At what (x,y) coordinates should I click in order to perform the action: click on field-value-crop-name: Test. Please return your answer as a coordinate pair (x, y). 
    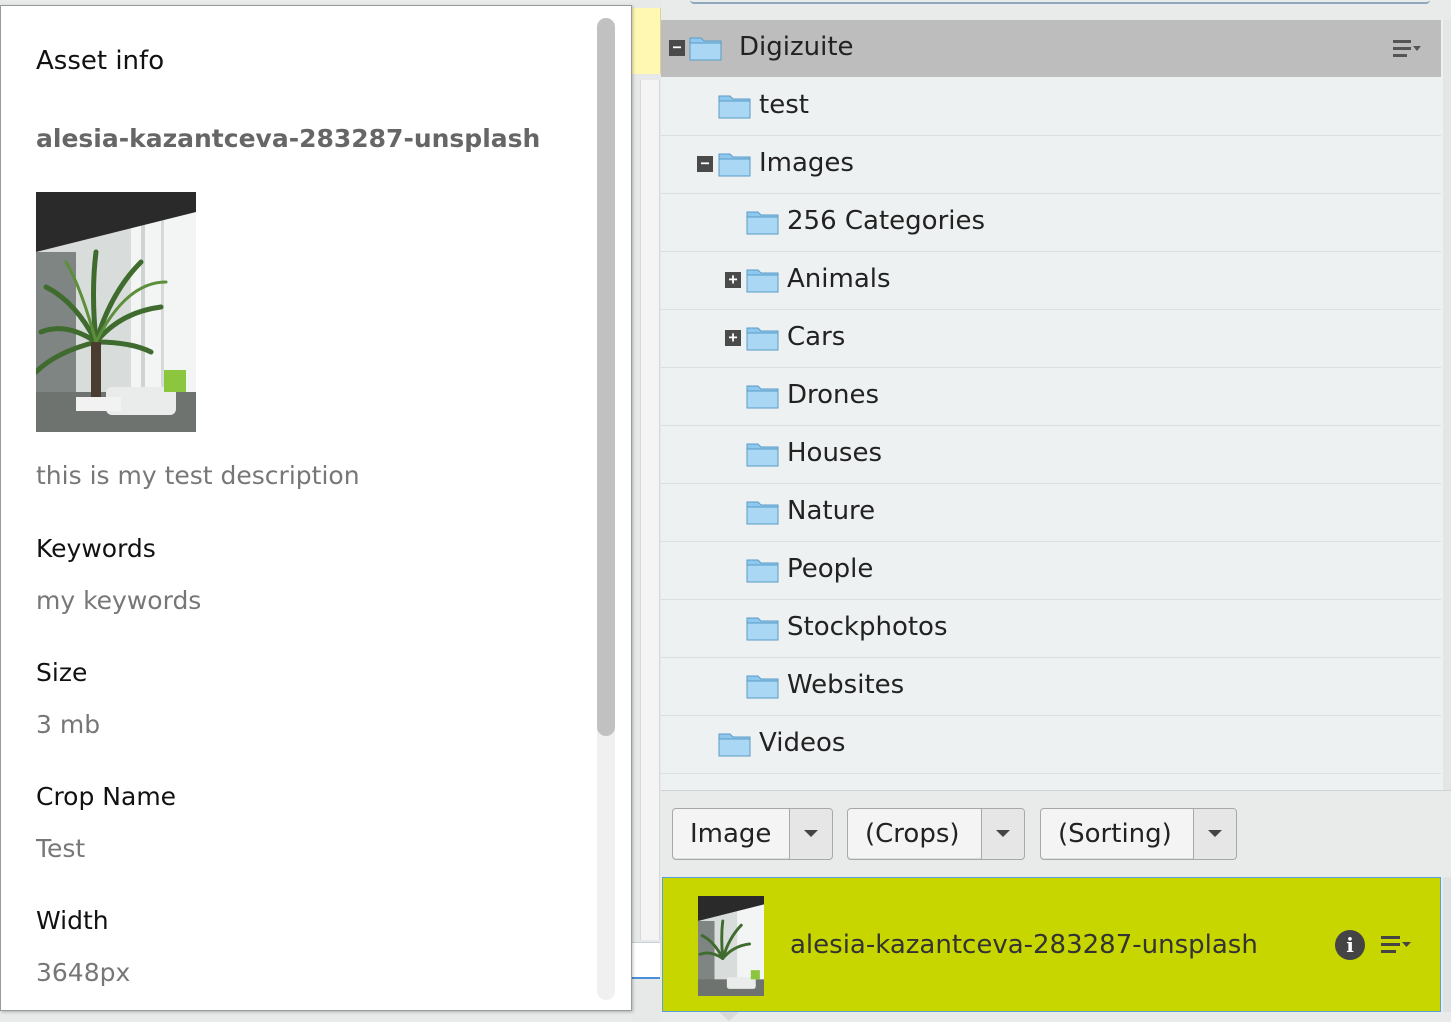
    Looking at the image, I should click on (61, 848).